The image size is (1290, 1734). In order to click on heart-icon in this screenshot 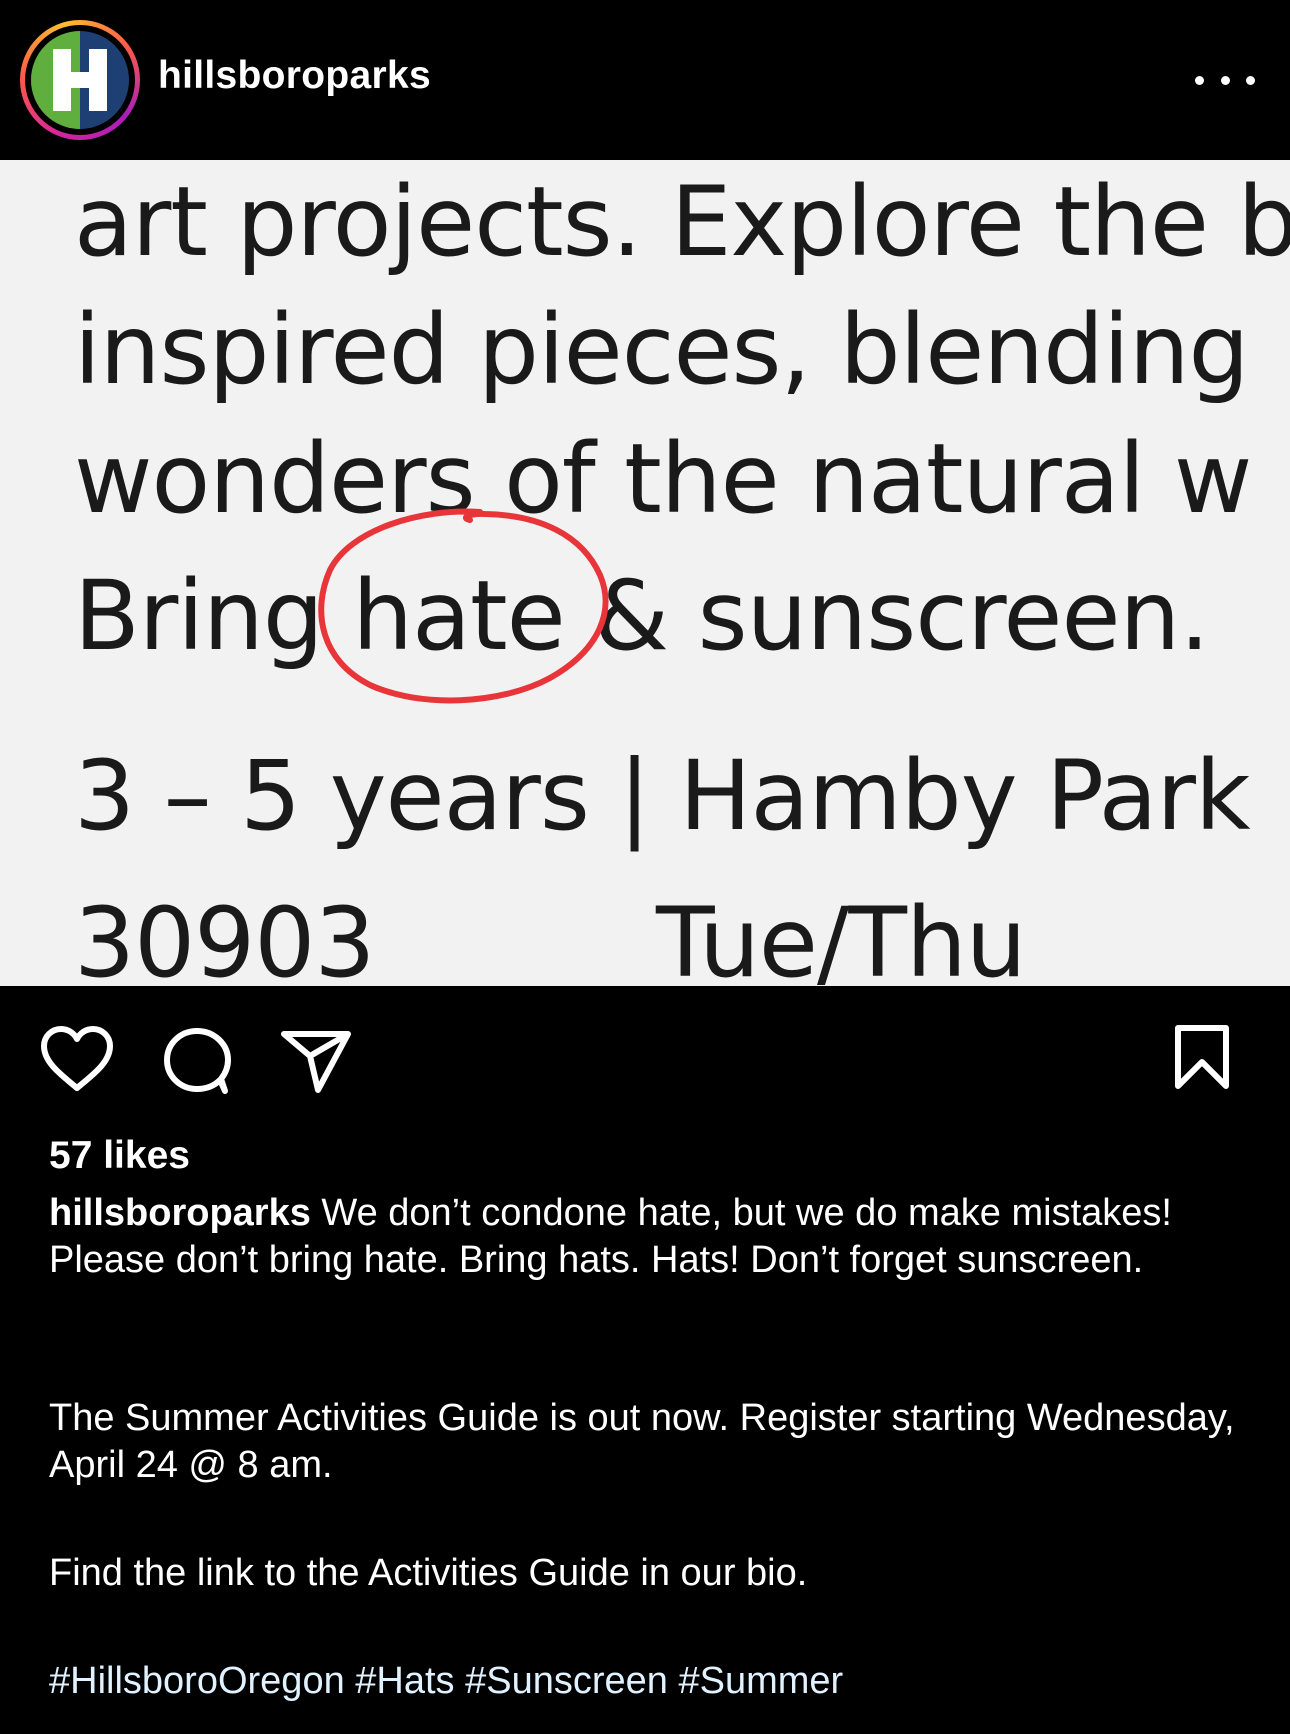, I will do `click(77, 1058)`.